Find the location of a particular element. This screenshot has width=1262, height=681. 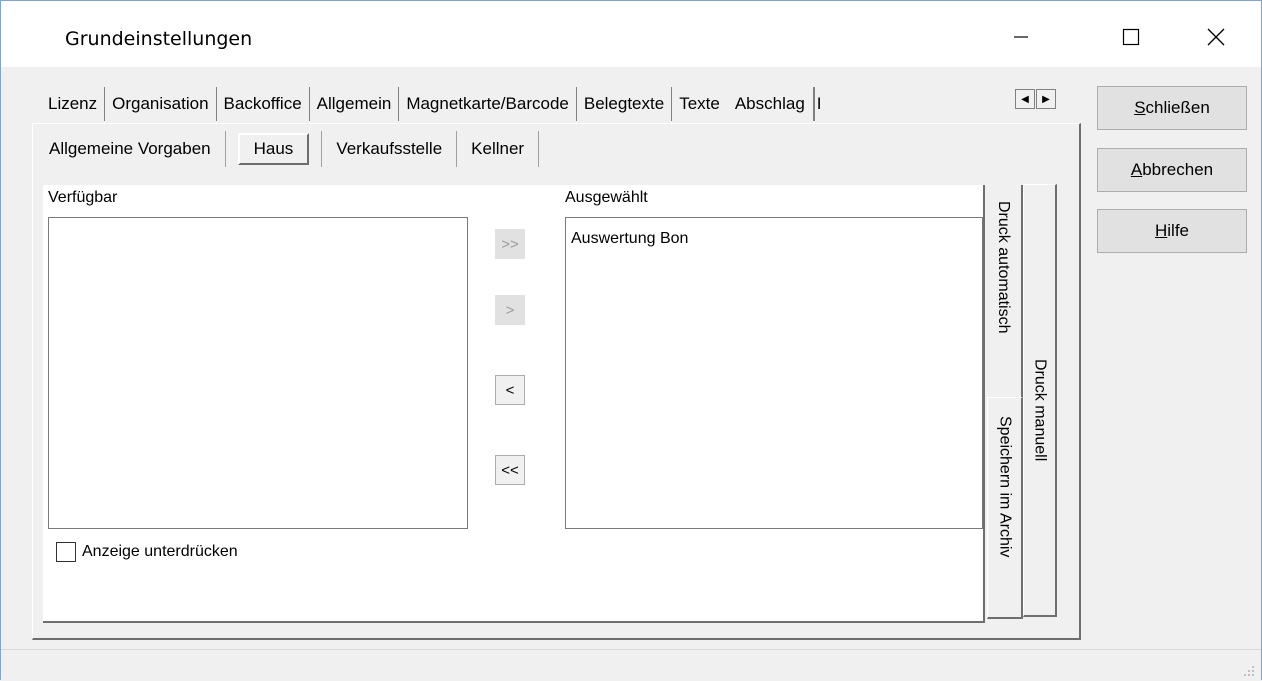

close-icon is located at coordinates (1216, 37).